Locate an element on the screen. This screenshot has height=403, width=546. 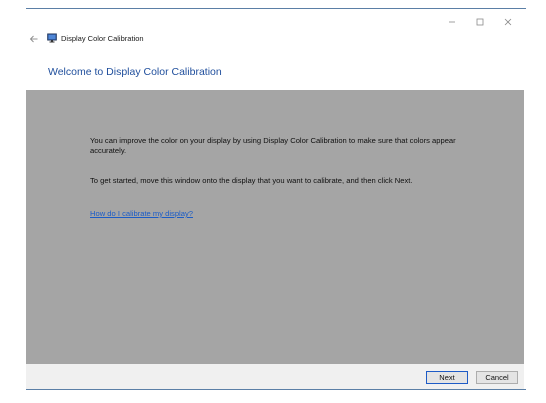
page-title: Welcome to Display Color Calibration is located at coordinates (135, 72).